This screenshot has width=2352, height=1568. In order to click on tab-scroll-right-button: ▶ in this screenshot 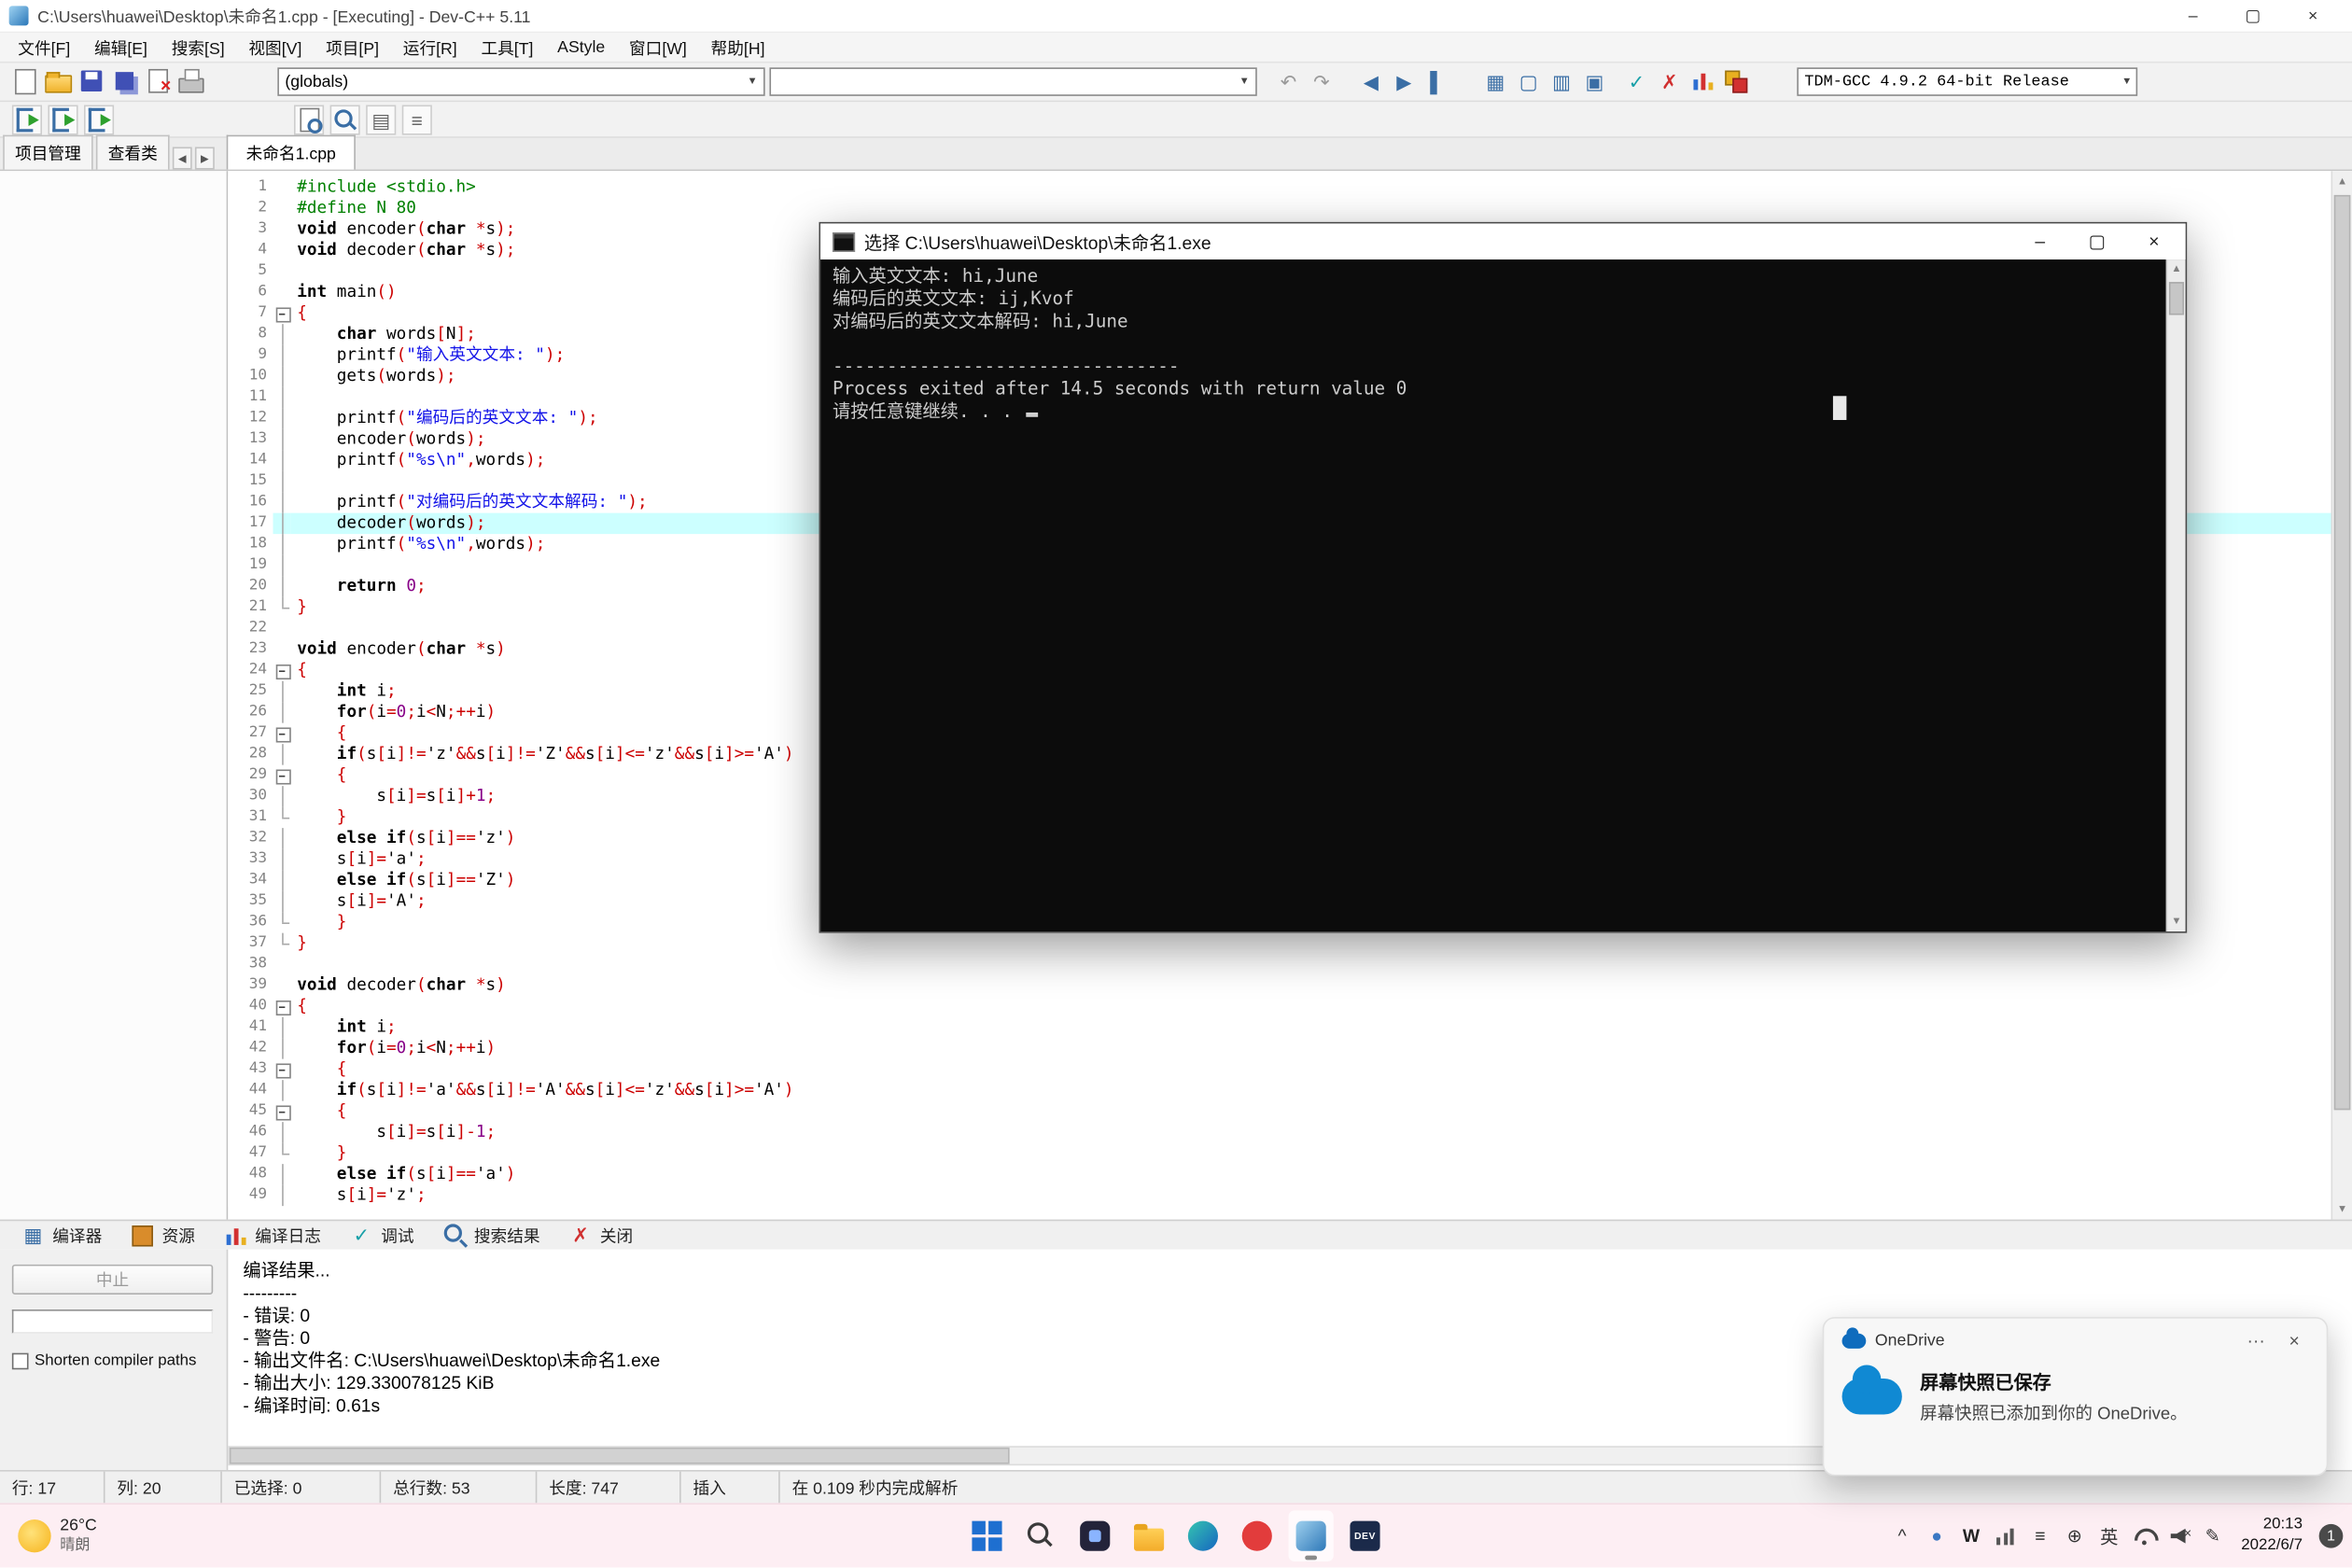, I will do `click(204, 158)`.